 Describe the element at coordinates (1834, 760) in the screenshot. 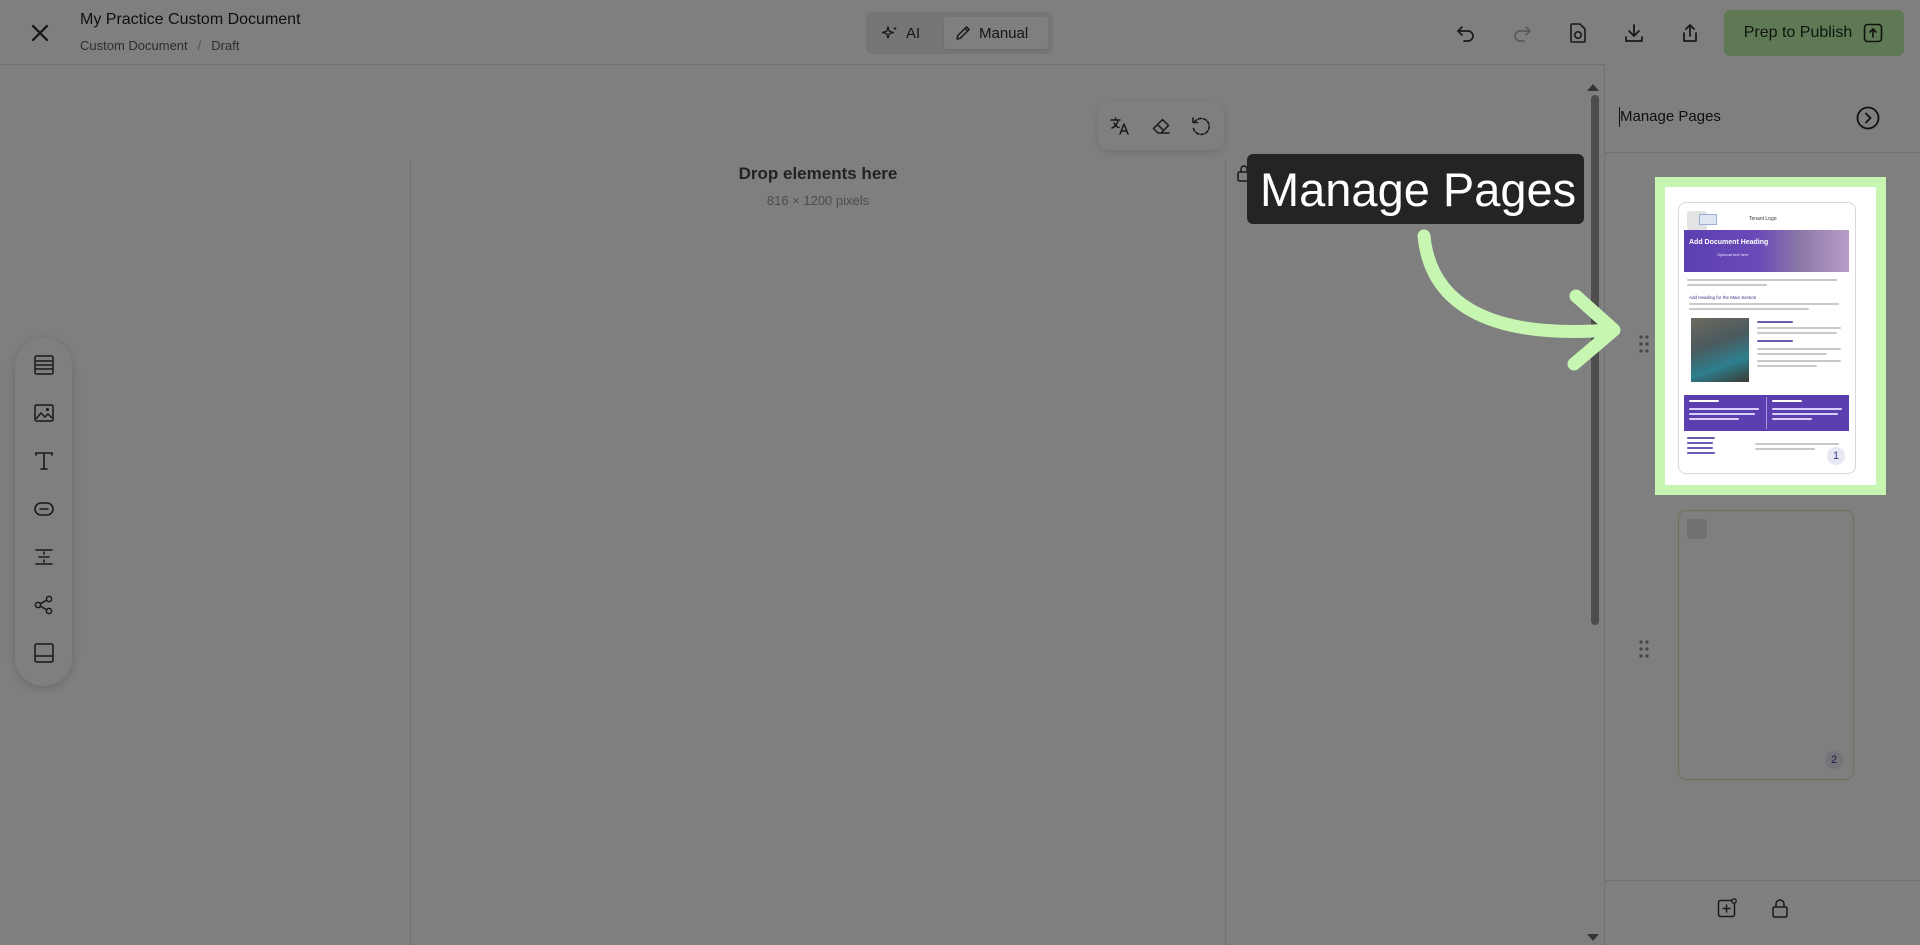

I see `page-number-badge: 2` at that location.